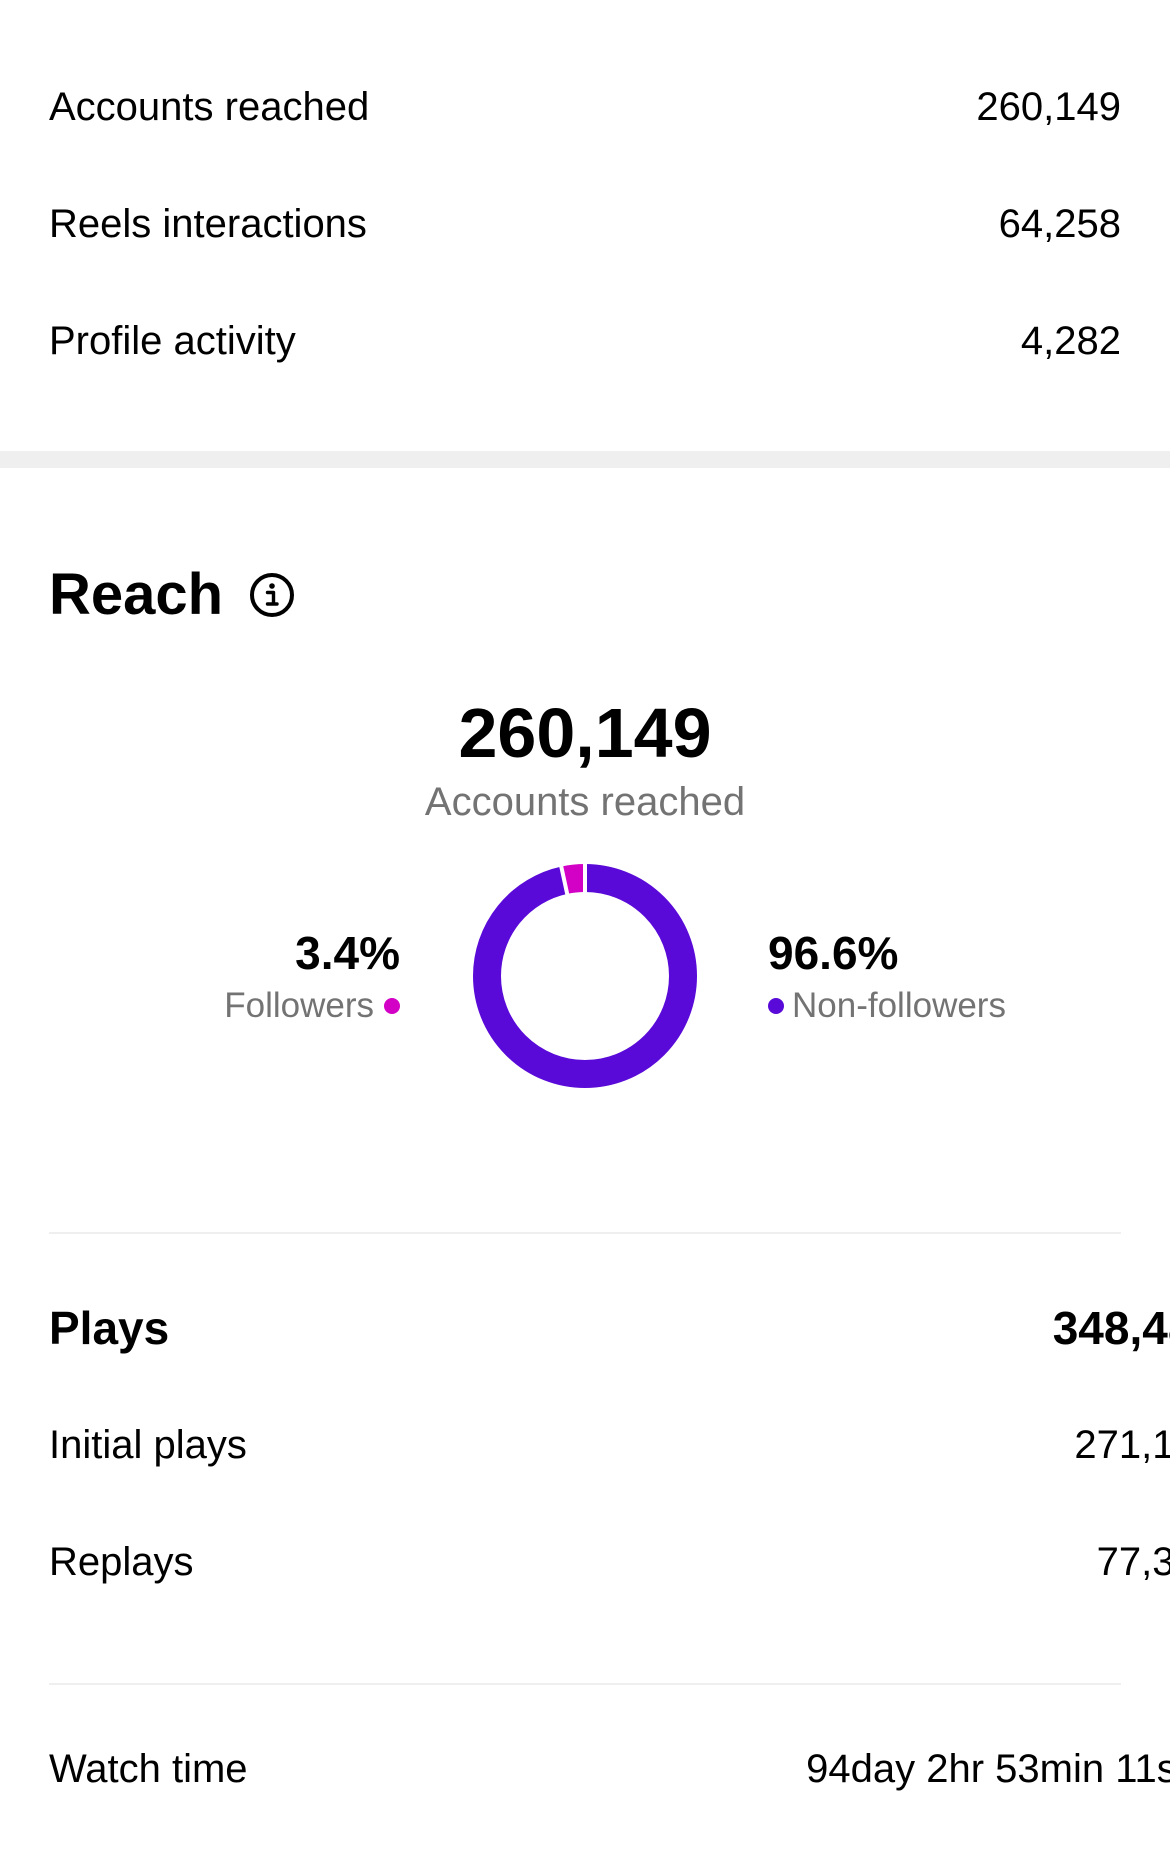  I want to click on watch-time-section: Watch time 94day 2hr 53min 11sec, so click(585, 1768).